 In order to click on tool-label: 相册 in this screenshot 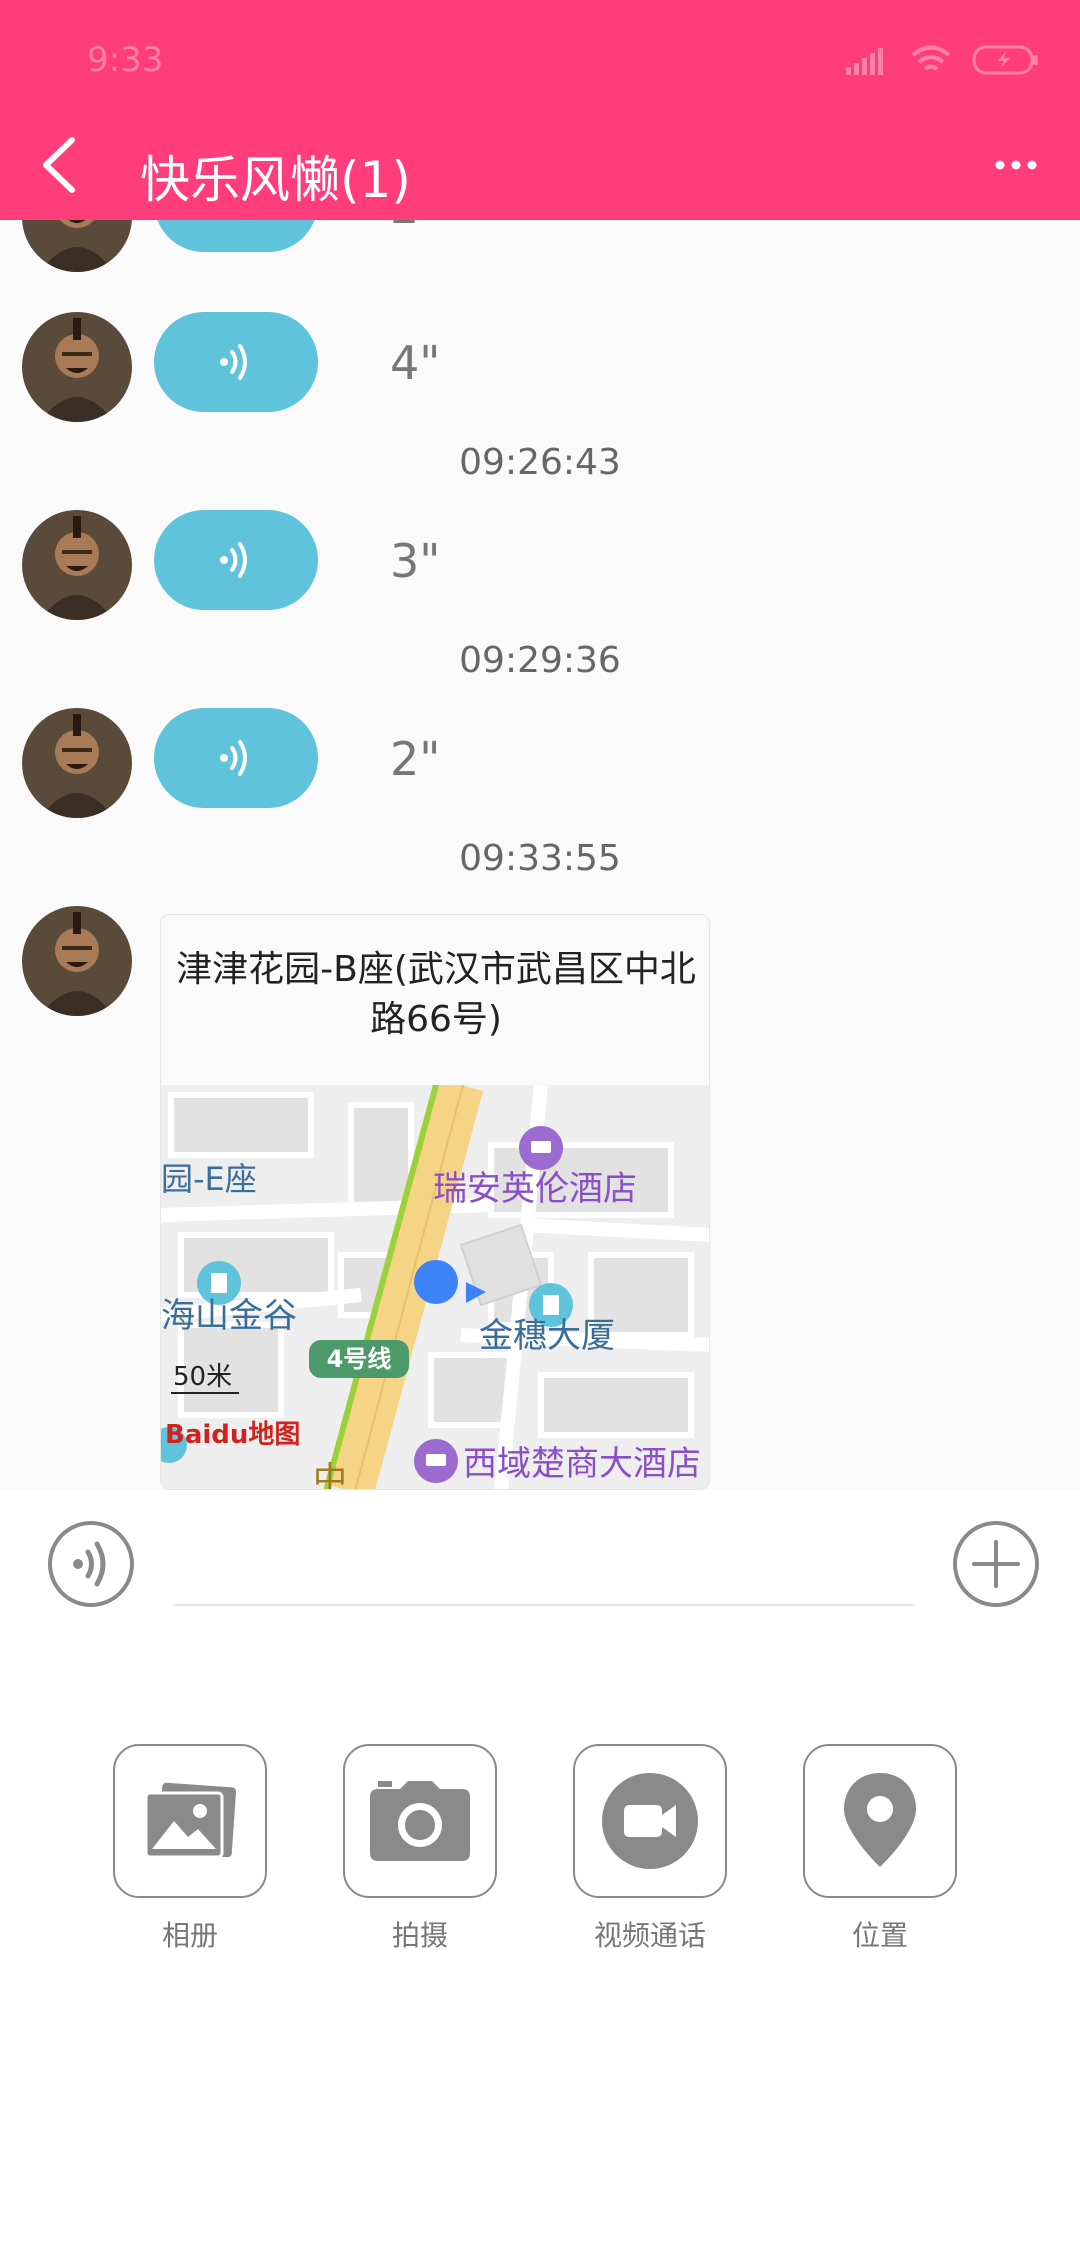, I will do `click(189, 1935)`.